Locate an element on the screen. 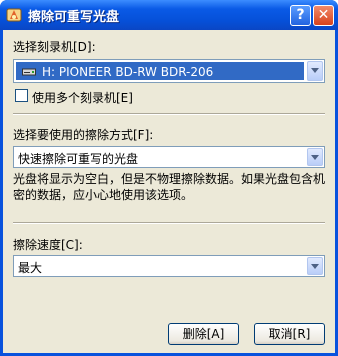 Image resolution: width=338 pixels, height=356 pixels. burn-app-icon is located at coordinates (14, 15).